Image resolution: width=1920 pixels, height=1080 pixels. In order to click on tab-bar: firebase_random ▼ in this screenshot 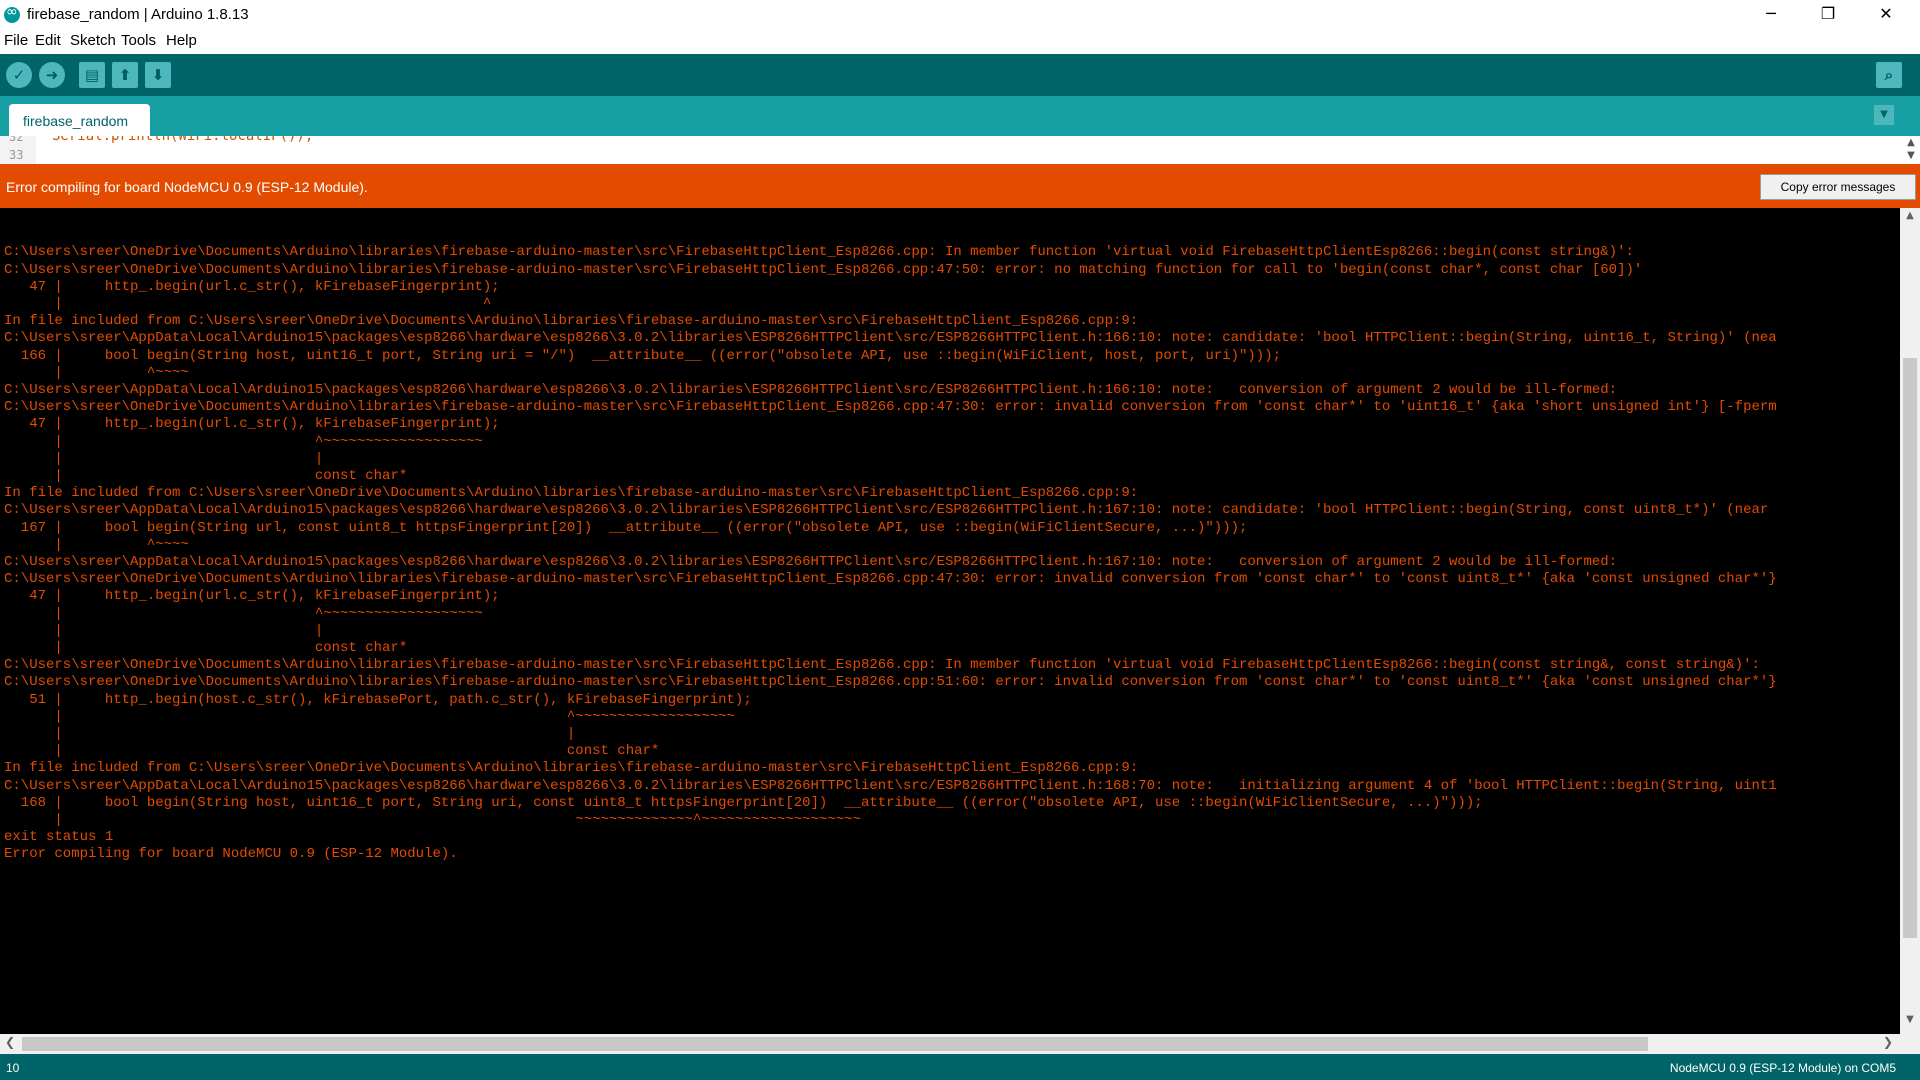, I will do `click(960, 116)`.